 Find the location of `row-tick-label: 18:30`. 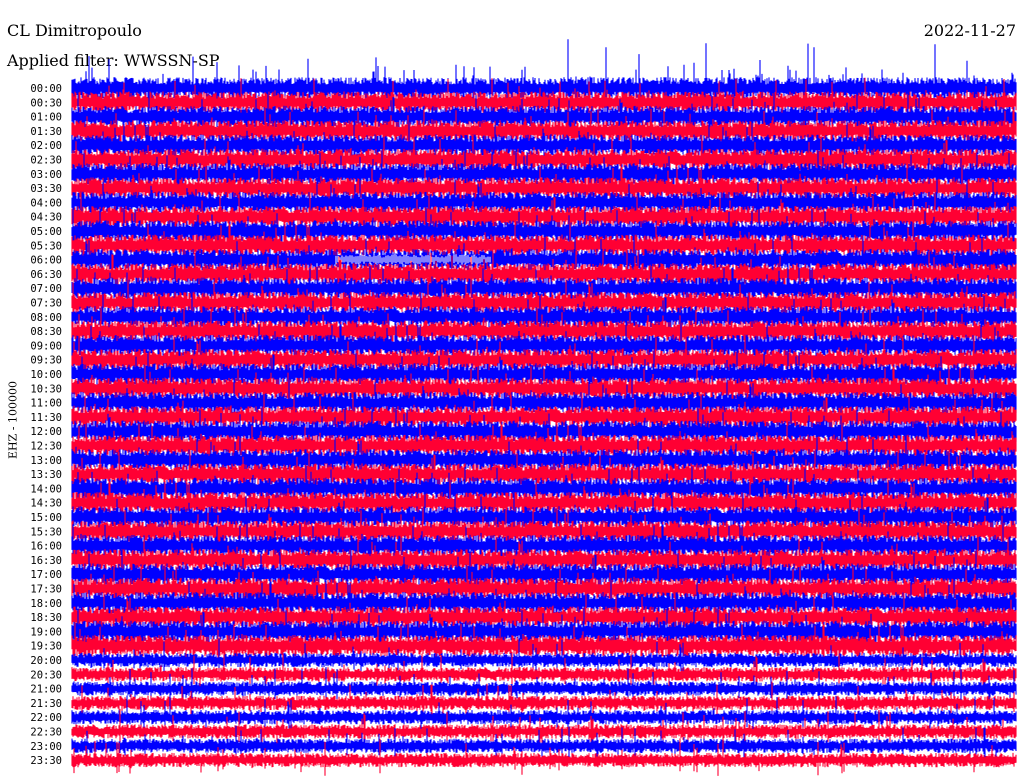

row-tick-label: 18:30 is located at coordinates (46, 618).